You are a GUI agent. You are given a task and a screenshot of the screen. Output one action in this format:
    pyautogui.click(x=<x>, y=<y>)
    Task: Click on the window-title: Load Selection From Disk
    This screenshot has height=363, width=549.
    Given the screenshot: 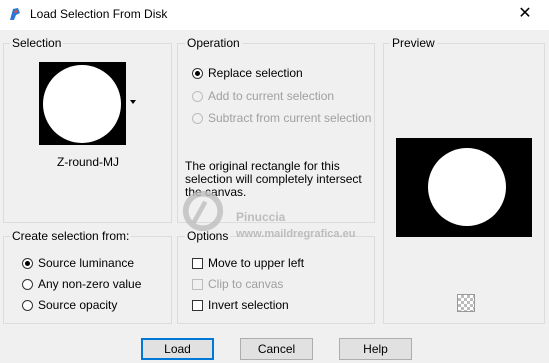 What is the action you would take?
    pyautogui.click(x=99, y=14)
    